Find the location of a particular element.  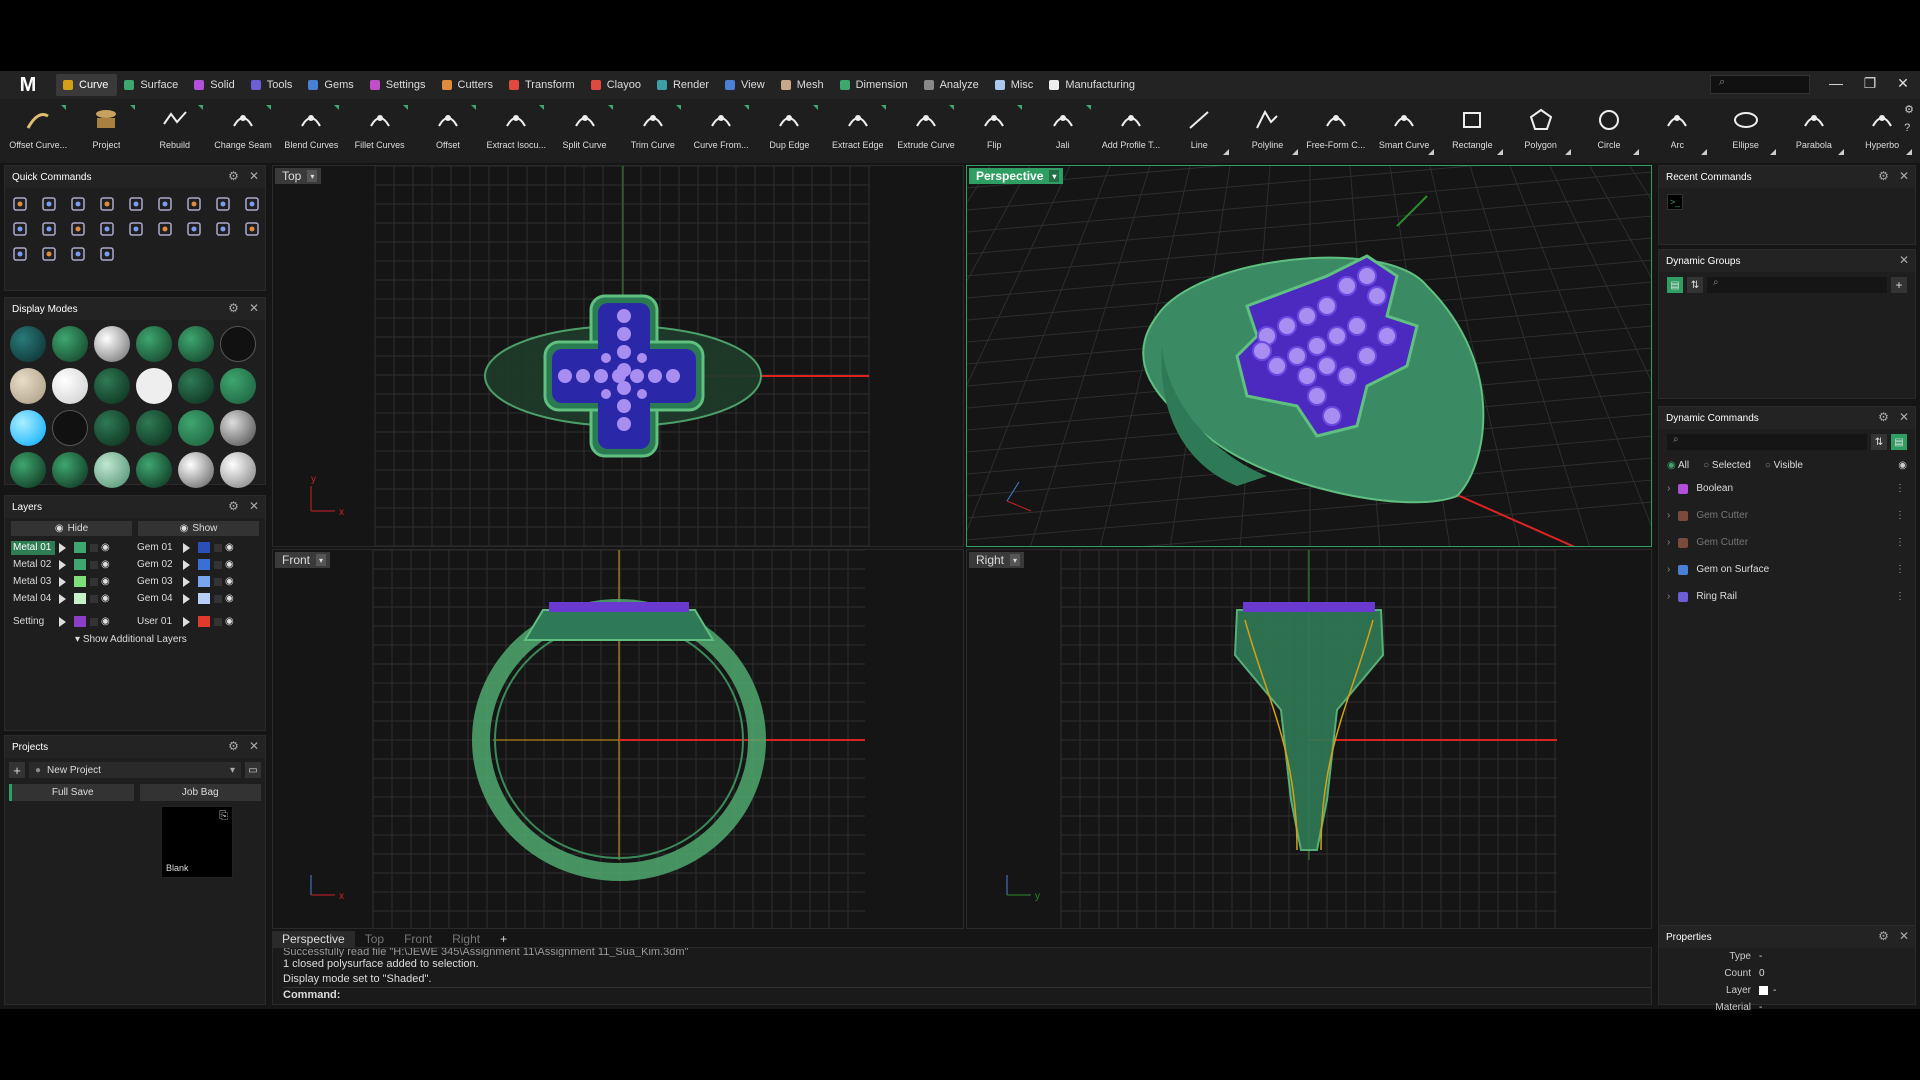

tool-arc: Arc is located at coordinates (1677, 130).